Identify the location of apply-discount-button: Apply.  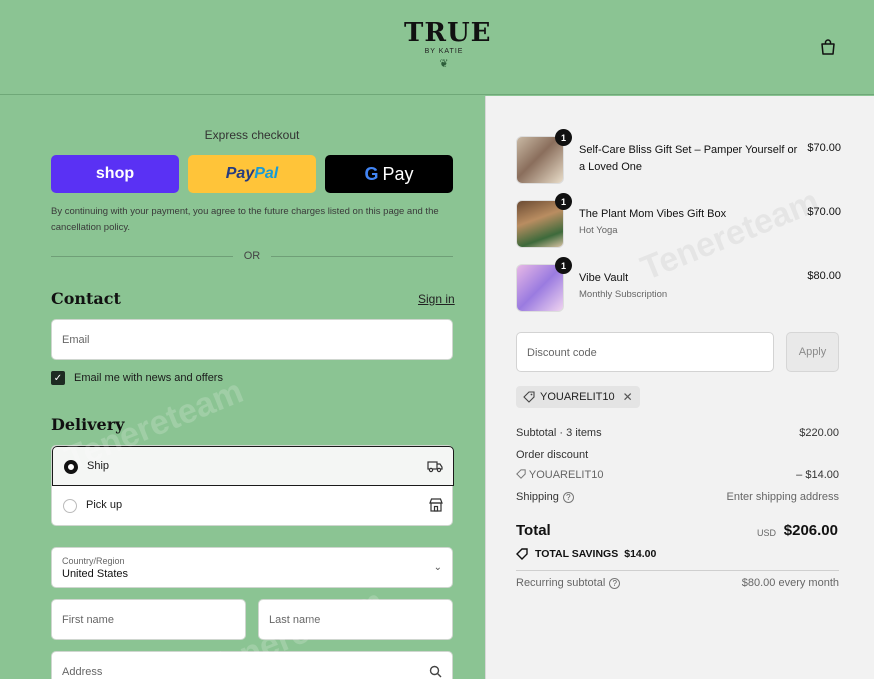
(812, 352).